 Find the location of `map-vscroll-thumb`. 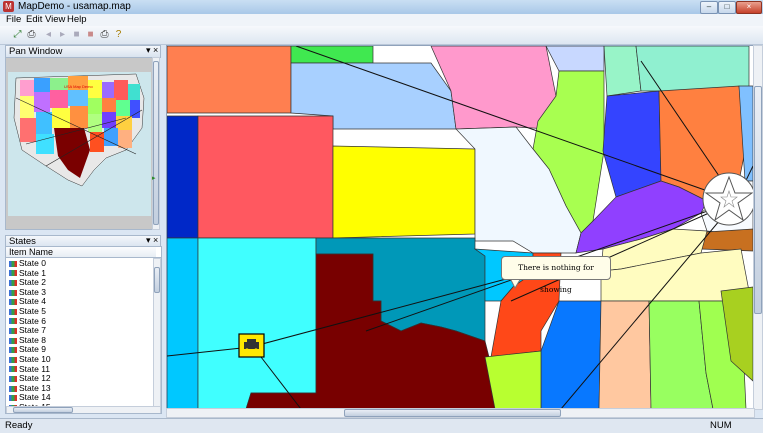

map-vscroll-thumb is located at coordinates (758, 200).